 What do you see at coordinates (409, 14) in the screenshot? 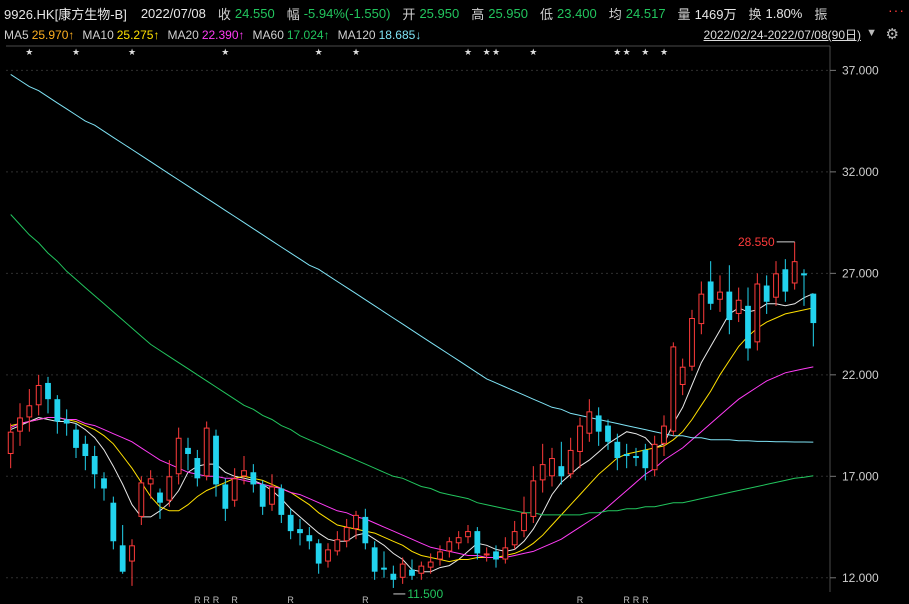
I see `open-label: 开` at bounding box center [409, 14].